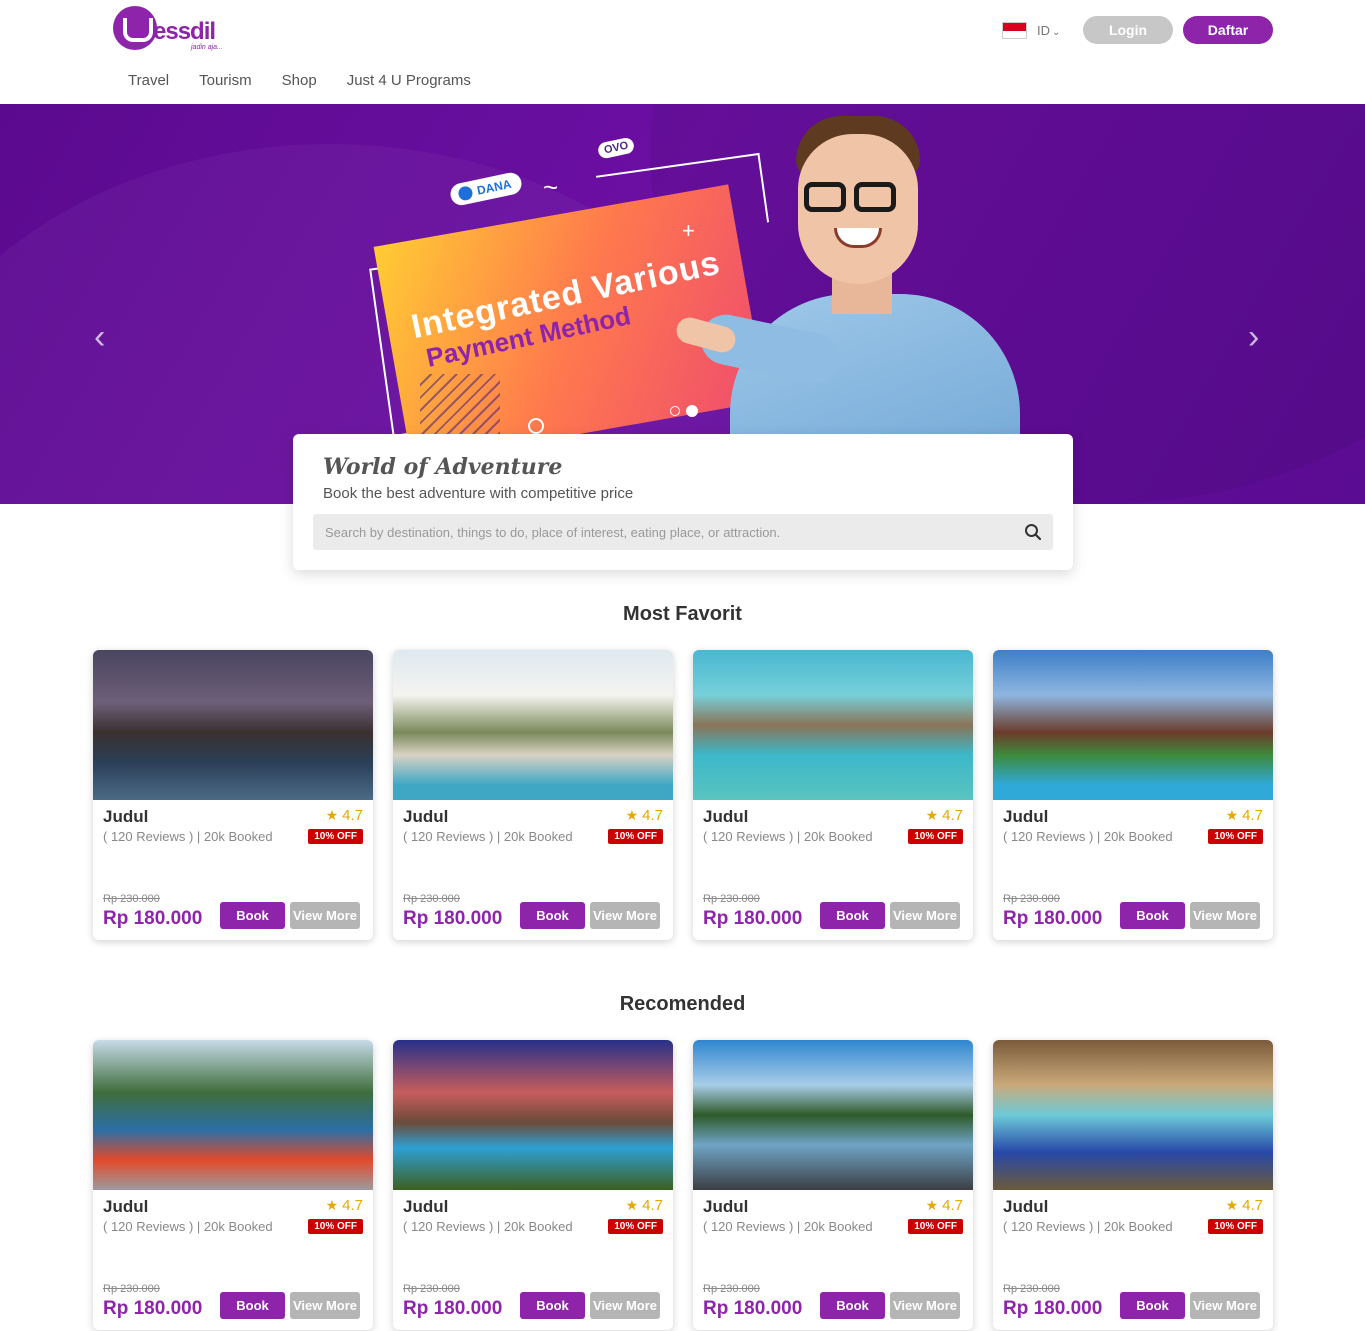 The image size is (1365, 1331). Describe the element at coordinates (682, 614) in the screenshot. I see `section-title-most-favorit: Most Favorit` at that location.